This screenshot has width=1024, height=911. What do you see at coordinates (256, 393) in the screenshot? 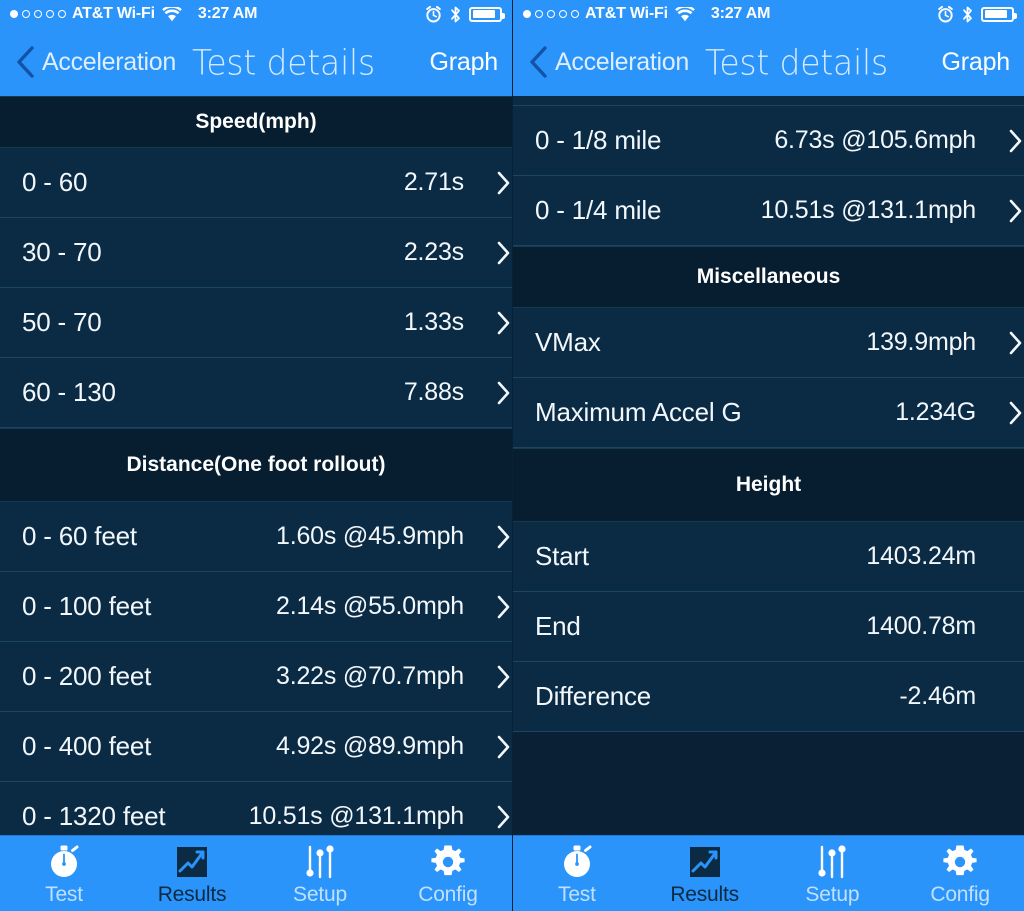
I see `table-row: 60 - 130 7.88s` at bounding box center [256, 393].